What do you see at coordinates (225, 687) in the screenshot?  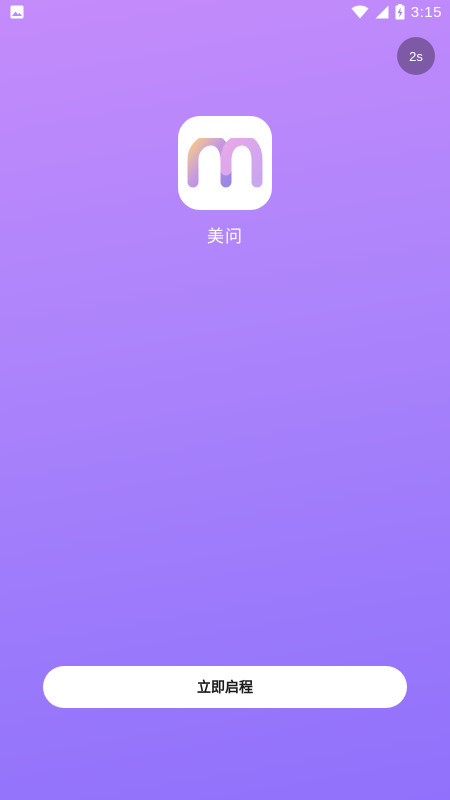 I see `start-button: 立即启程` at bounding box center [225, 687].